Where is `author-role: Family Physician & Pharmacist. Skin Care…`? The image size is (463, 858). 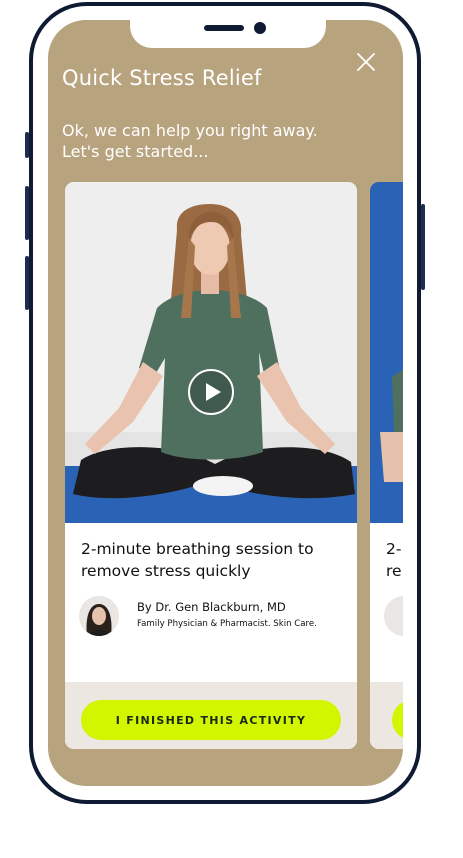 author-role: Family Physician & Pharmacist. Skin Care… is located at coordinates (227, 624).